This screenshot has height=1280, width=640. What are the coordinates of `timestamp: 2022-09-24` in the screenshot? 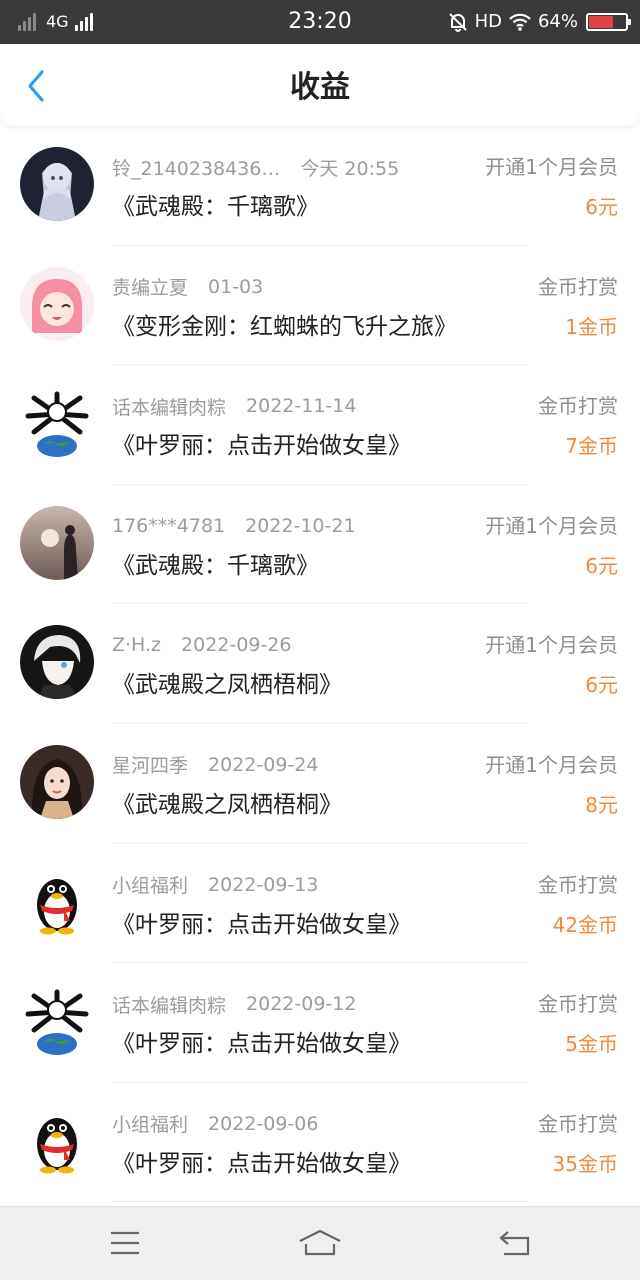 It's located at (263, 764).